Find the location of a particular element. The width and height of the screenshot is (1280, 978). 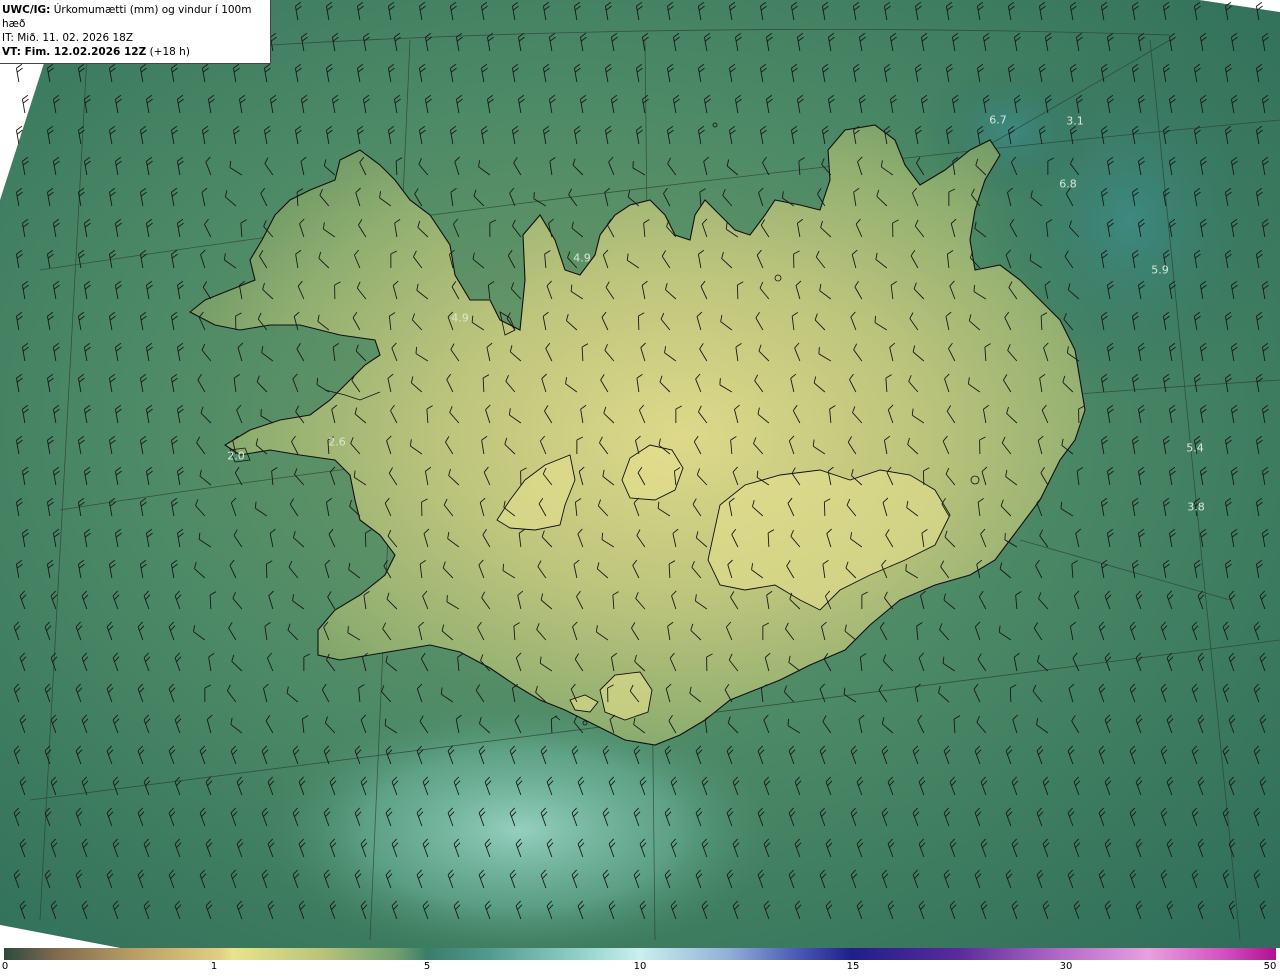

value-label: 3.1 is located at coordinates (1075, 121).